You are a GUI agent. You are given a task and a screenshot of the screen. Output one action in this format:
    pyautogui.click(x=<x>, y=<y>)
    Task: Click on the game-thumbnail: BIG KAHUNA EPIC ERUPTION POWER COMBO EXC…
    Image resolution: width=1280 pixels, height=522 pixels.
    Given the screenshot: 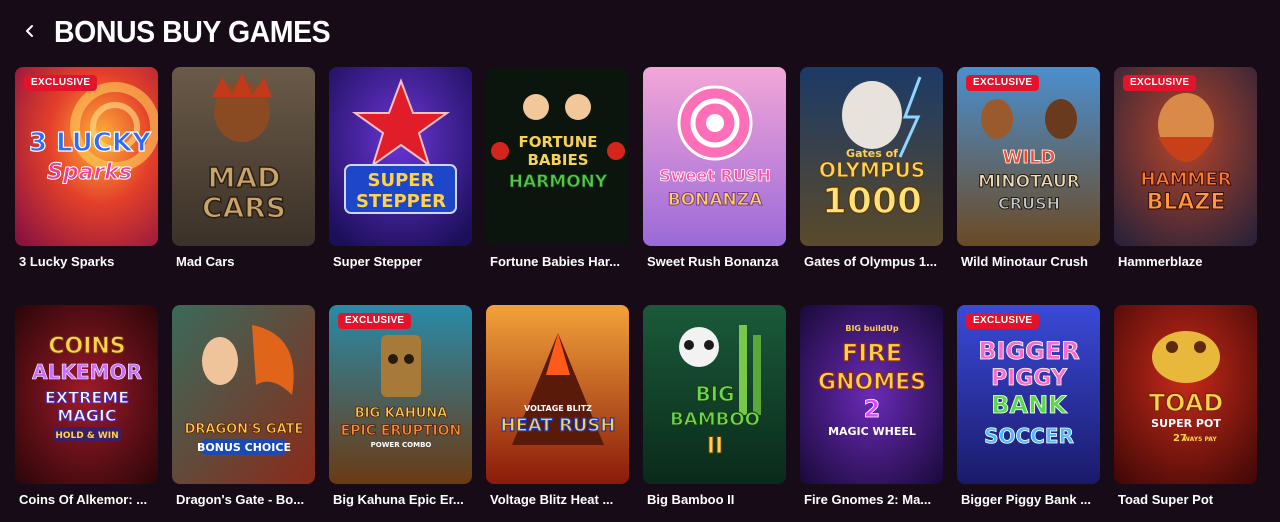 What is the action you would take?
    pyautogui.click(x=400, y=394)
    